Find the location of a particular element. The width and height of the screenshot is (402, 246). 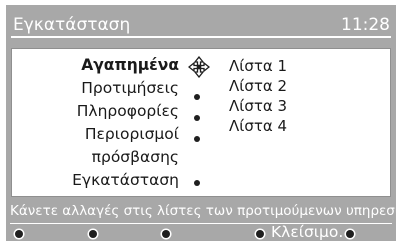

menu-item-installation: Εγκατάσταση is located at coordinates (125, 180).